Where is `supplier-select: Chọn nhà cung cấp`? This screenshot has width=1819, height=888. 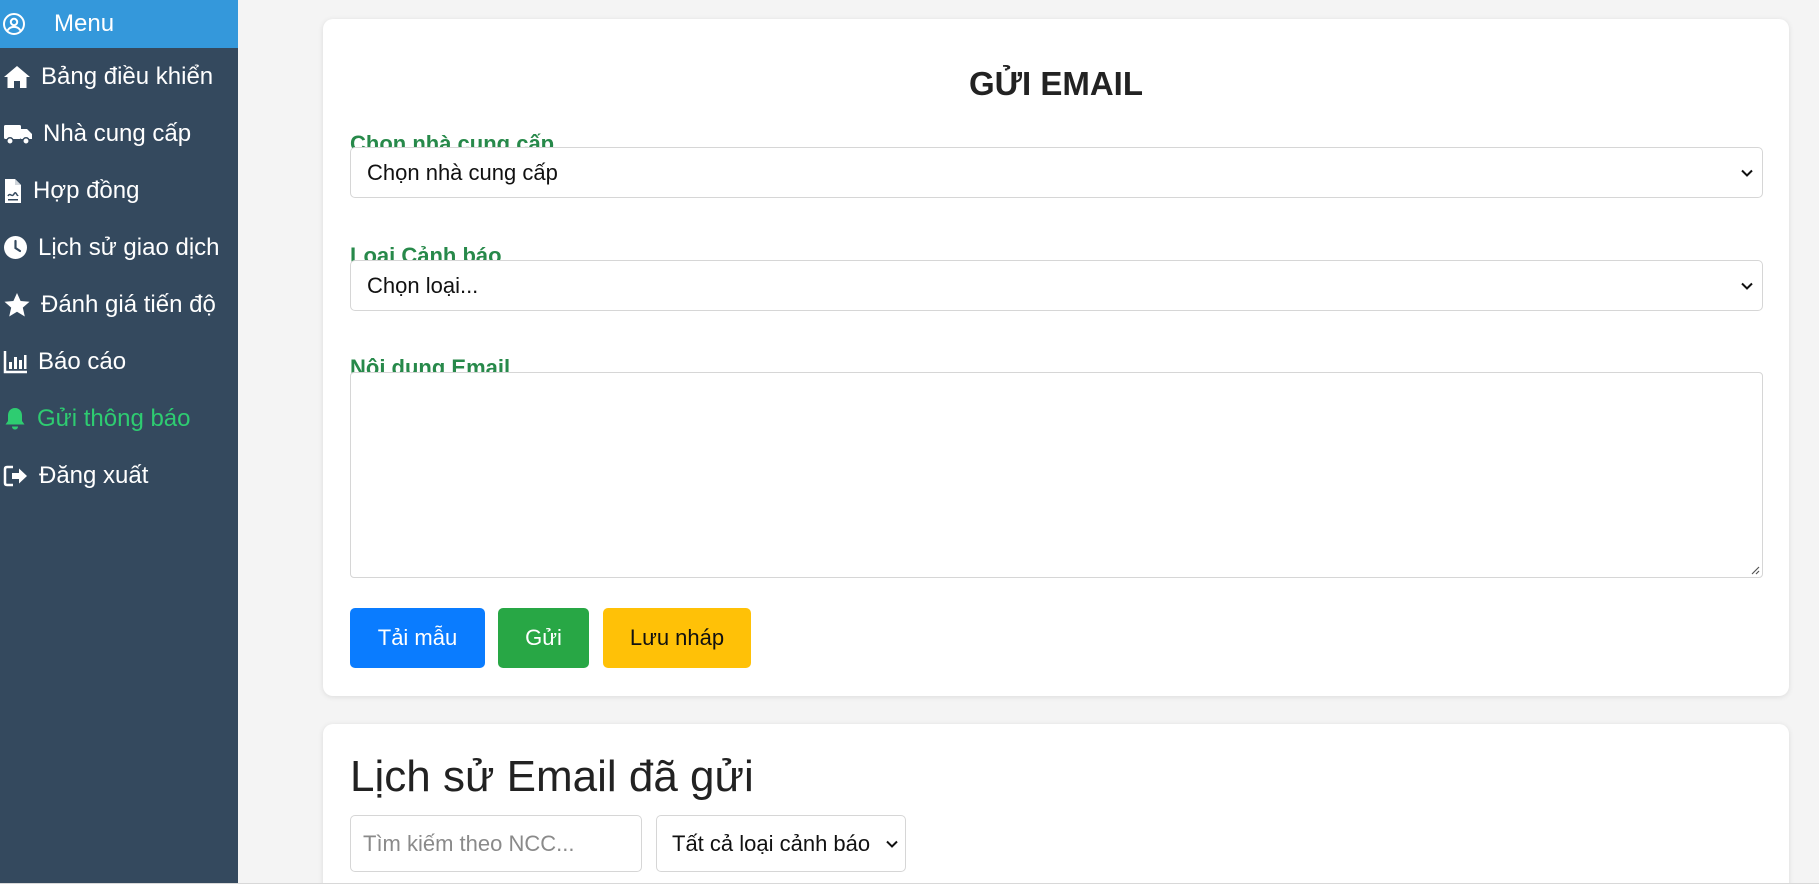 supplier-select: Chọn nhà cung cấp is located at coordinates (1056, 172).